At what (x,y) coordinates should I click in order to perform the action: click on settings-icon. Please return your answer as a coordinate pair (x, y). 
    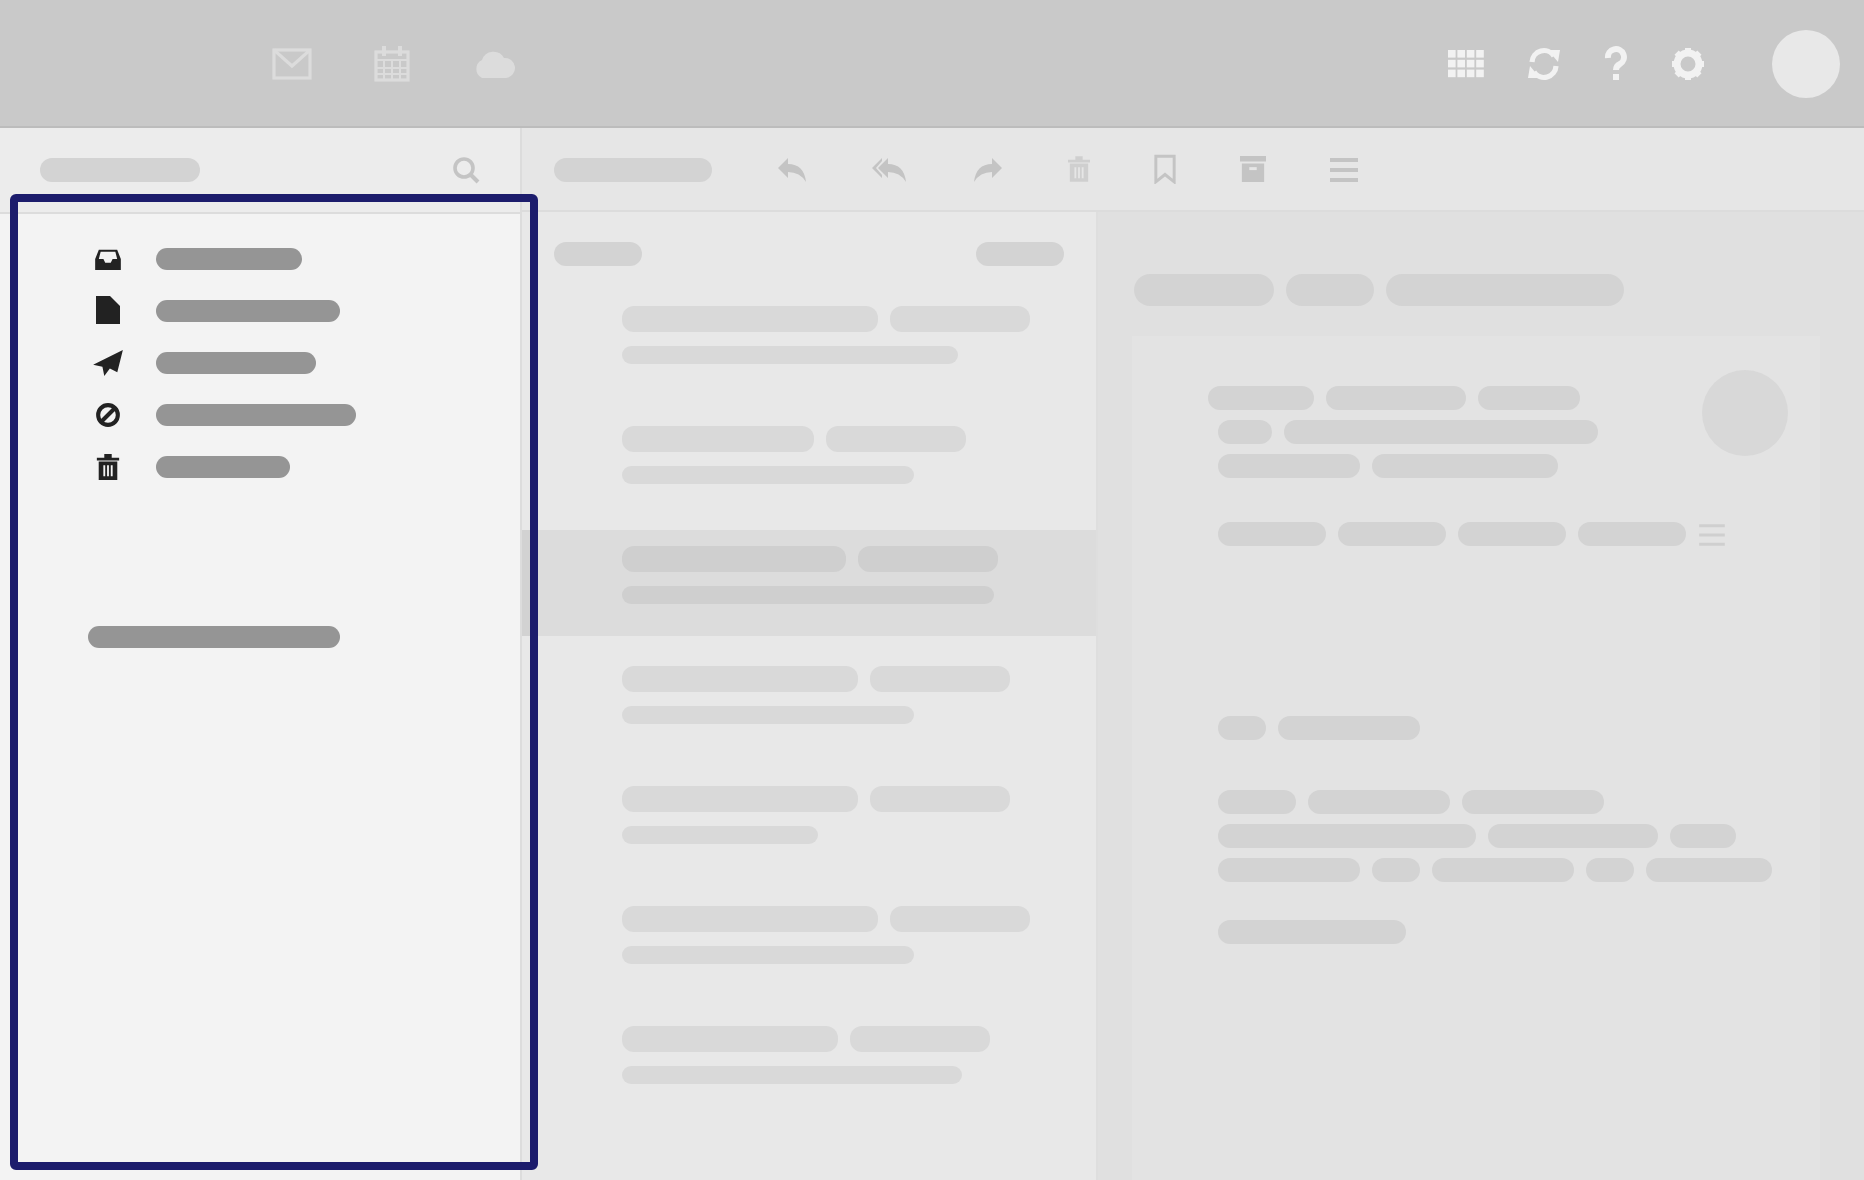
    Looking at the image, I should click on (1688, 63).